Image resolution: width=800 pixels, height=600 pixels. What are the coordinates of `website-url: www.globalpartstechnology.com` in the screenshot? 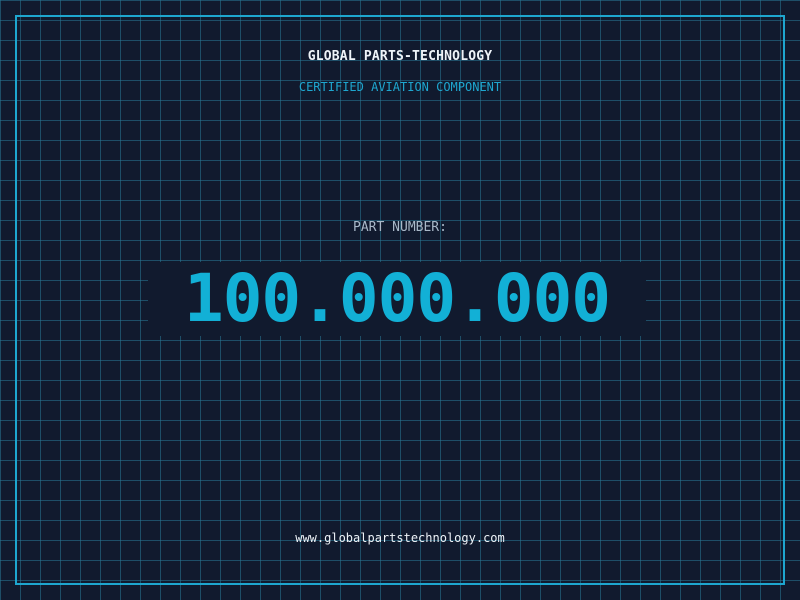 It's located at (400, 538).